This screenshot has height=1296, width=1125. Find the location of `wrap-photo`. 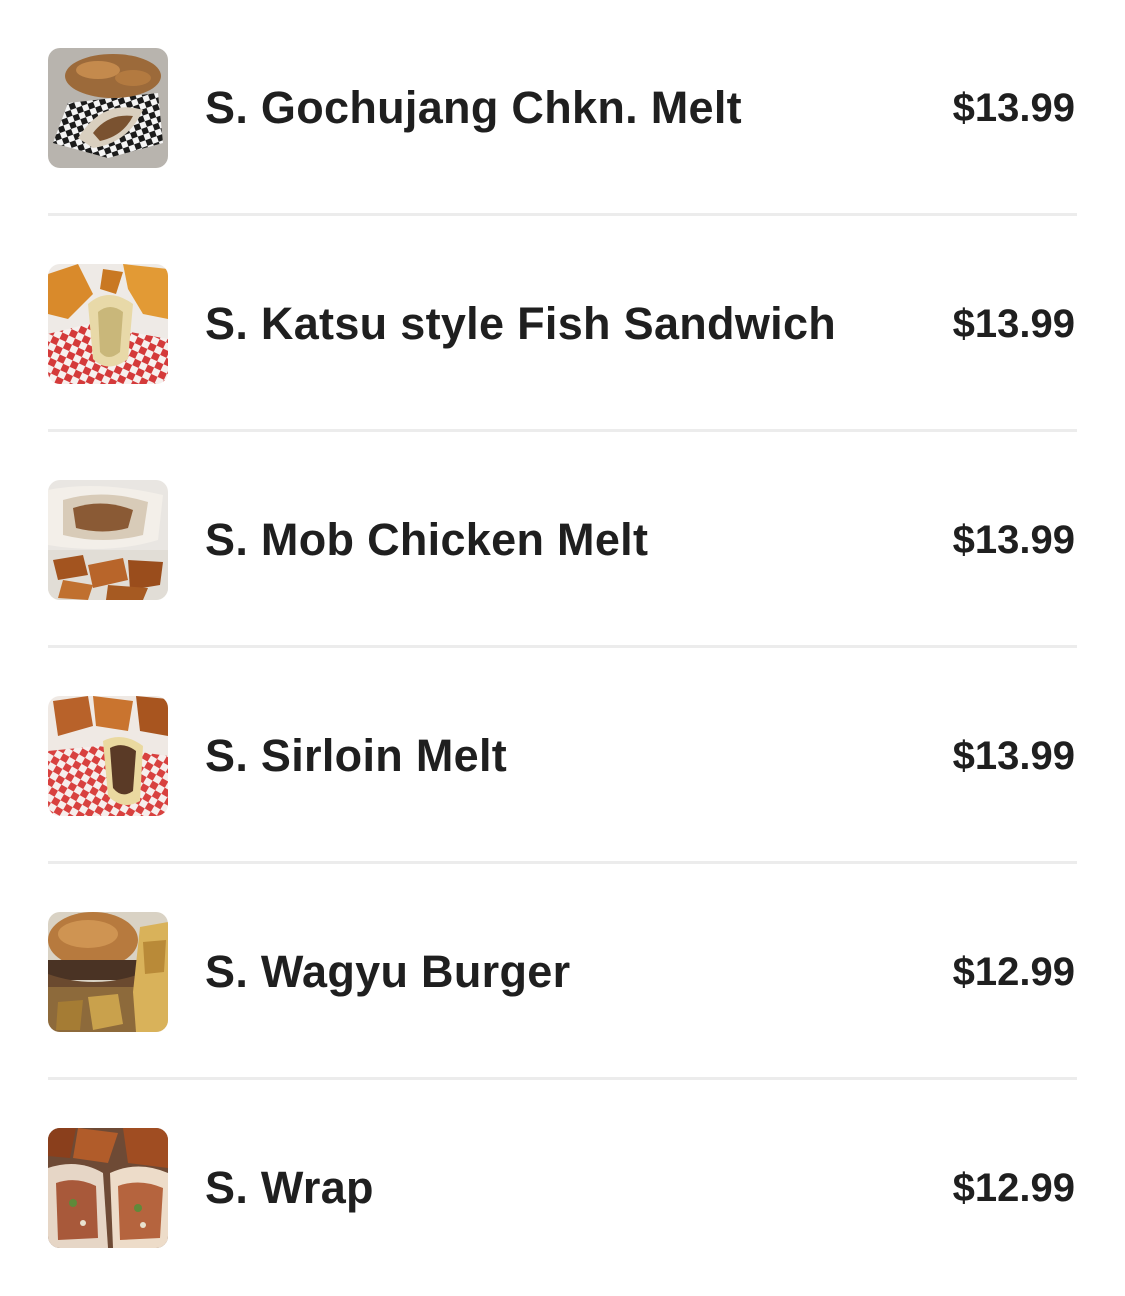

wrap-photo is located at coordinates (108, 1188).